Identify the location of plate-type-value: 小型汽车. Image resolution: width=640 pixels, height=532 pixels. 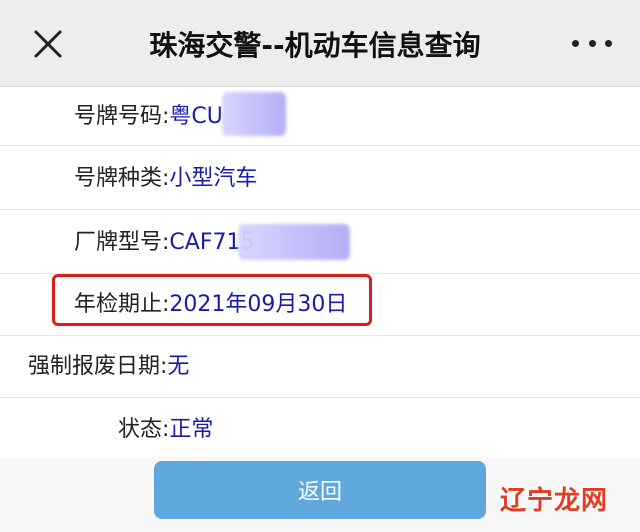
(213, 178).